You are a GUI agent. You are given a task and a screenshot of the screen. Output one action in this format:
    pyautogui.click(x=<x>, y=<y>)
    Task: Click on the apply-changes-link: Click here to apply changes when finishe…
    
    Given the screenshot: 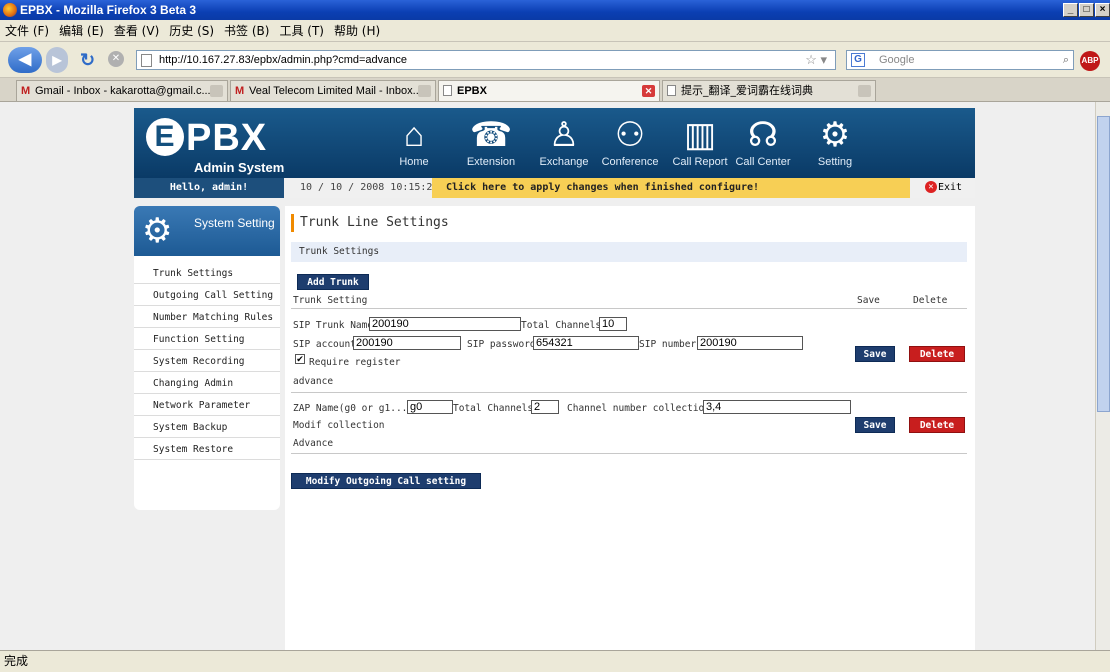 What is the action you would take?
    pyautogui.click(x=671, y=188)
    